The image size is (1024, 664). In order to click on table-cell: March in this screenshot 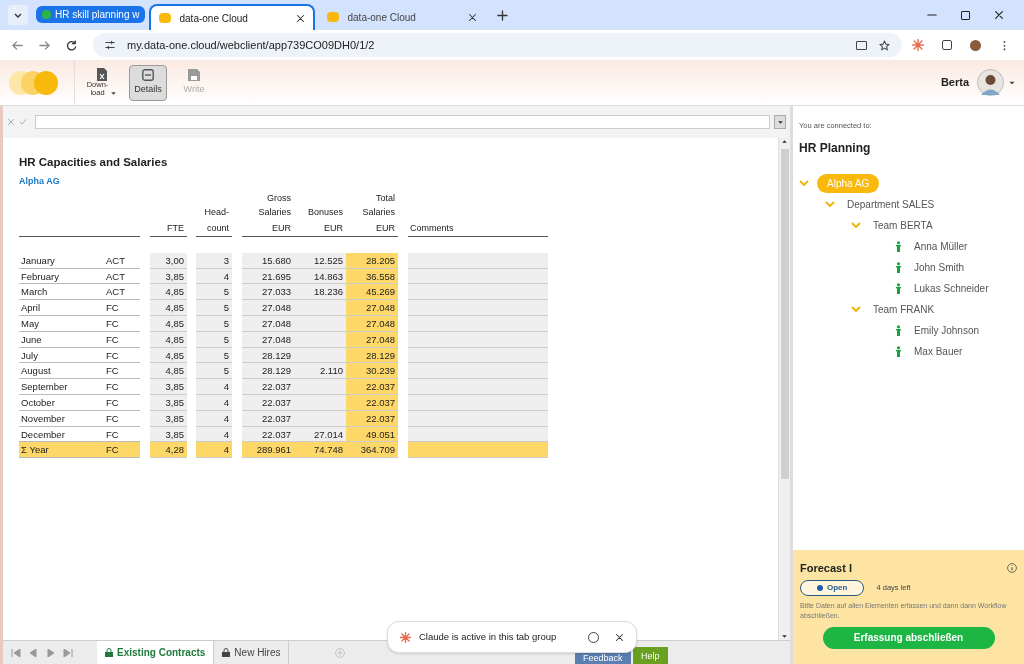, I will do `click(59, 292)`.